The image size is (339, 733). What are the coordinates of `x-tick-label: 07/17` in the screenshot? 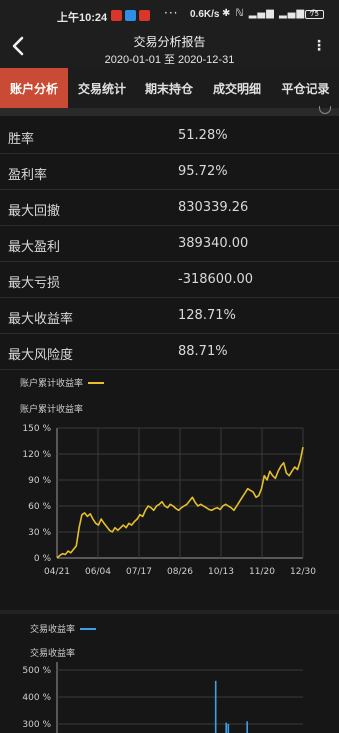 It's located at (139, 572).